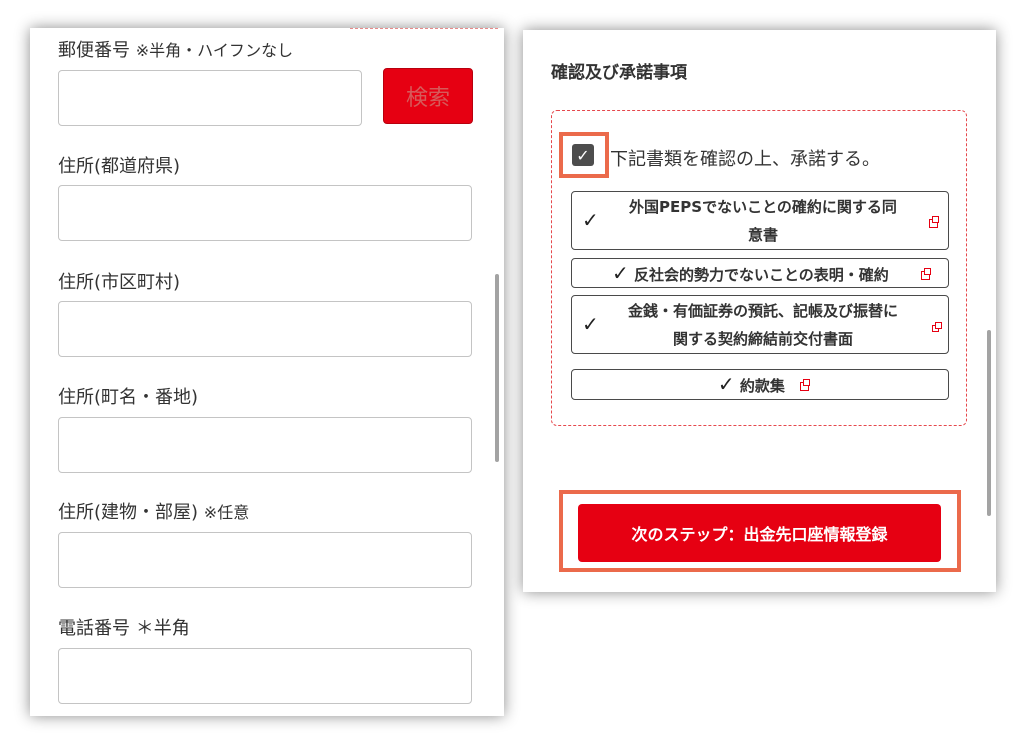  What do you see at coordinates (94, 628) in the screenshot?
I see `phone-label-text: 電話番号` at bounding box center [94, 628].